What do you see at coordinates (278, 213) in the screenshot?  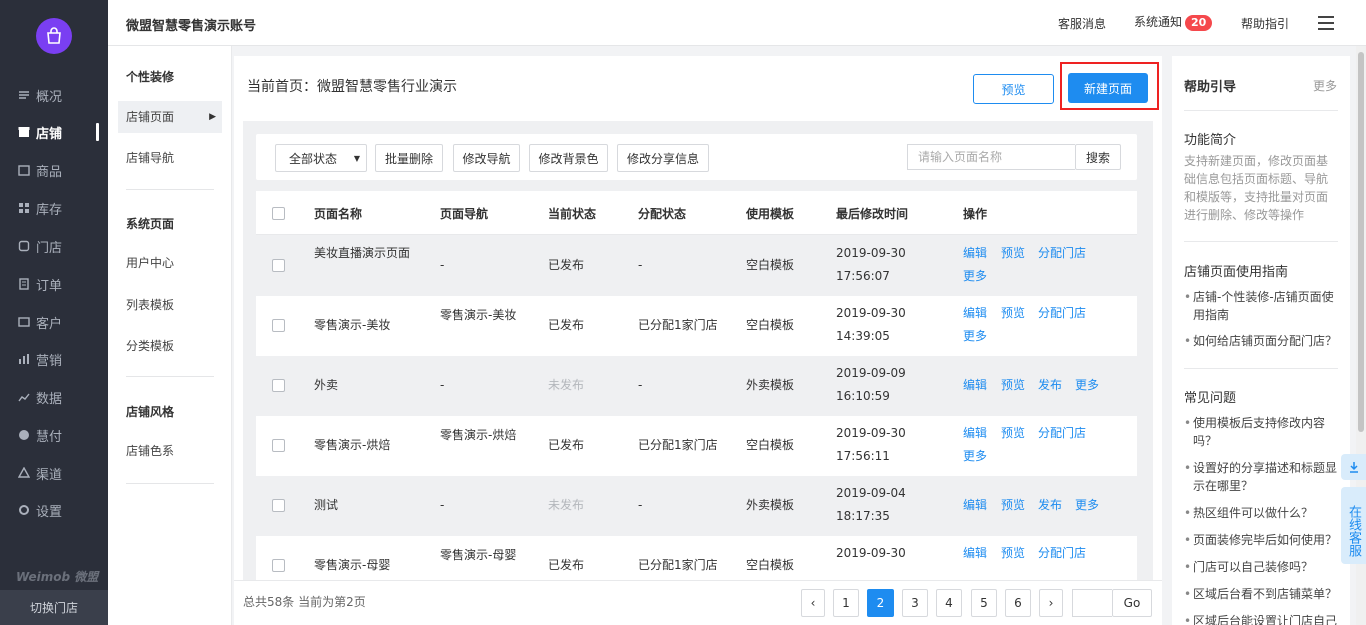 I see `select-all-checkbox` at bounding box center [278, 213].